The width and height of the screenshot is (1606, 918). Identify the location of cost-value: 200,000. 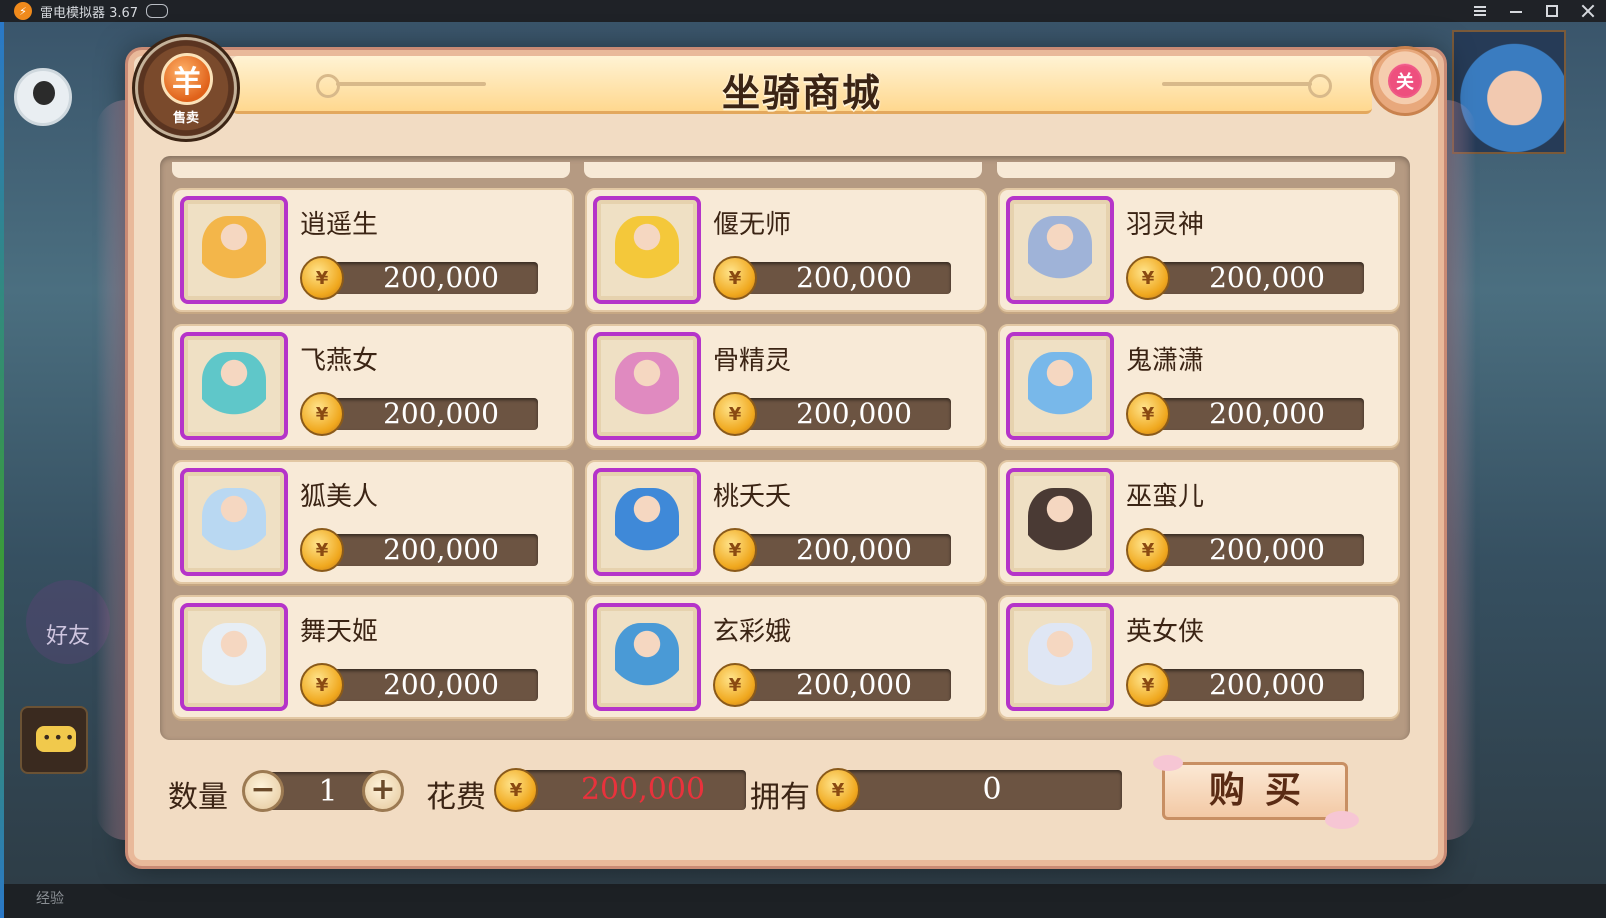
(643, 789).